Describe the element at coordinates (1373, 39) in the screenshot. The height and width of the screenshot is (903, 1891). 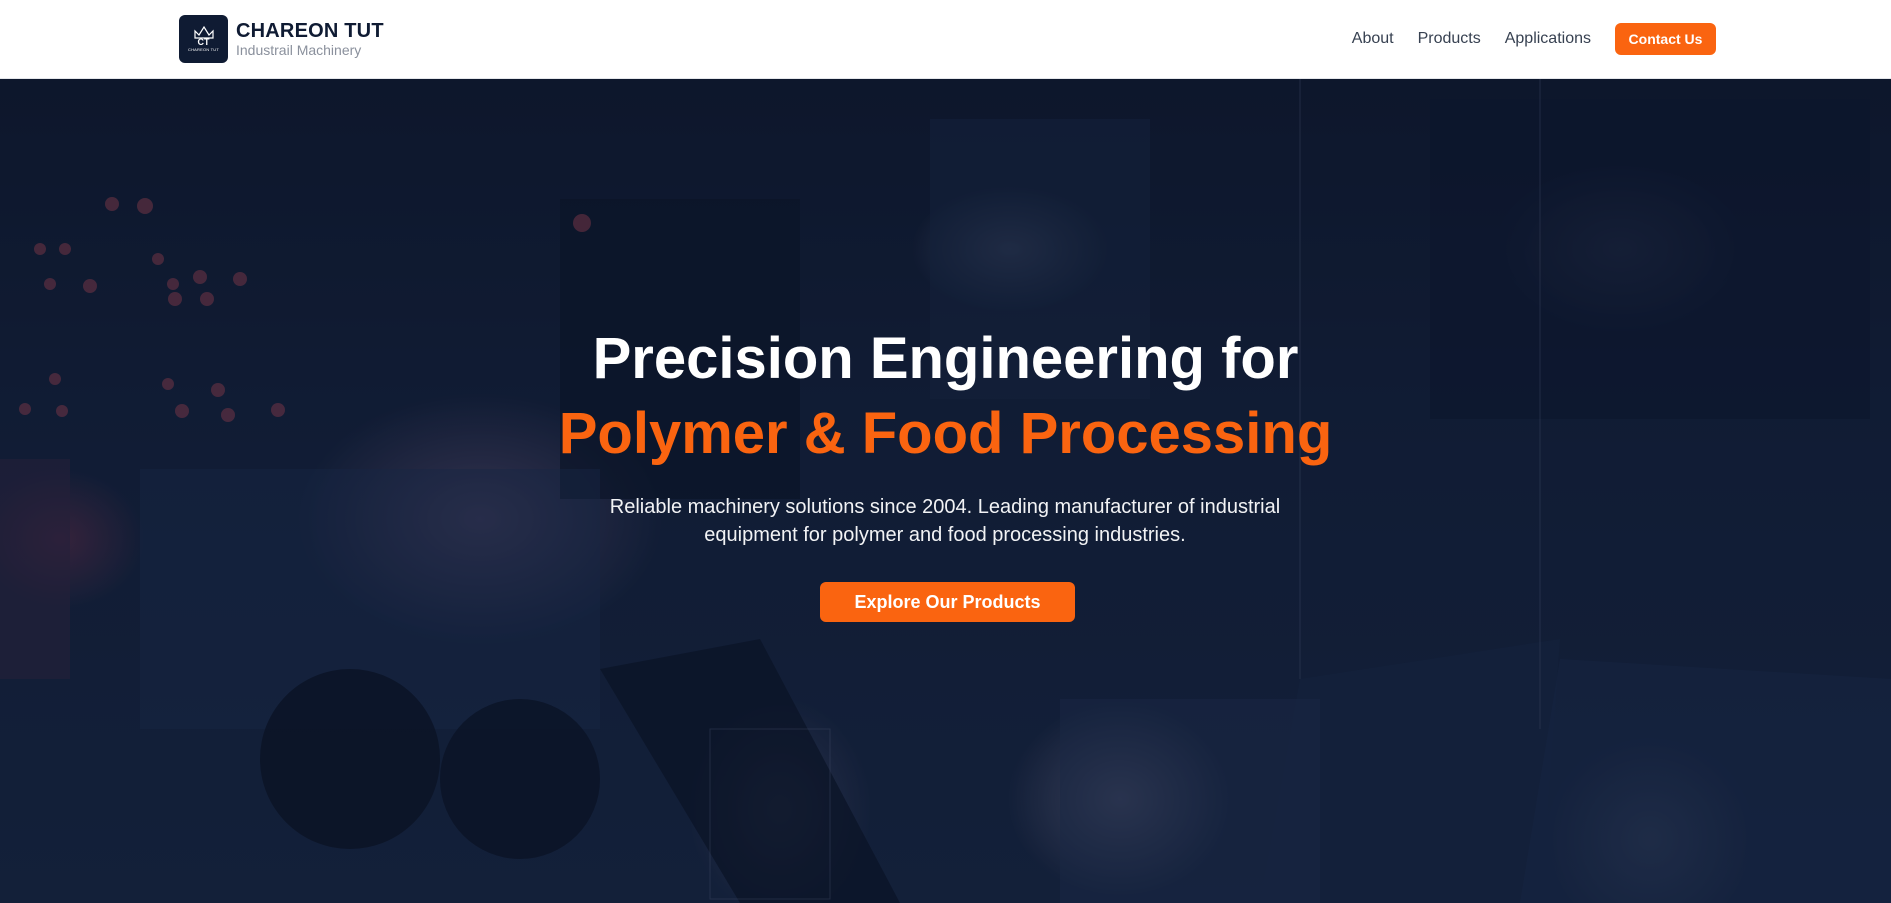
I see `nav-link-about: About` at that location.